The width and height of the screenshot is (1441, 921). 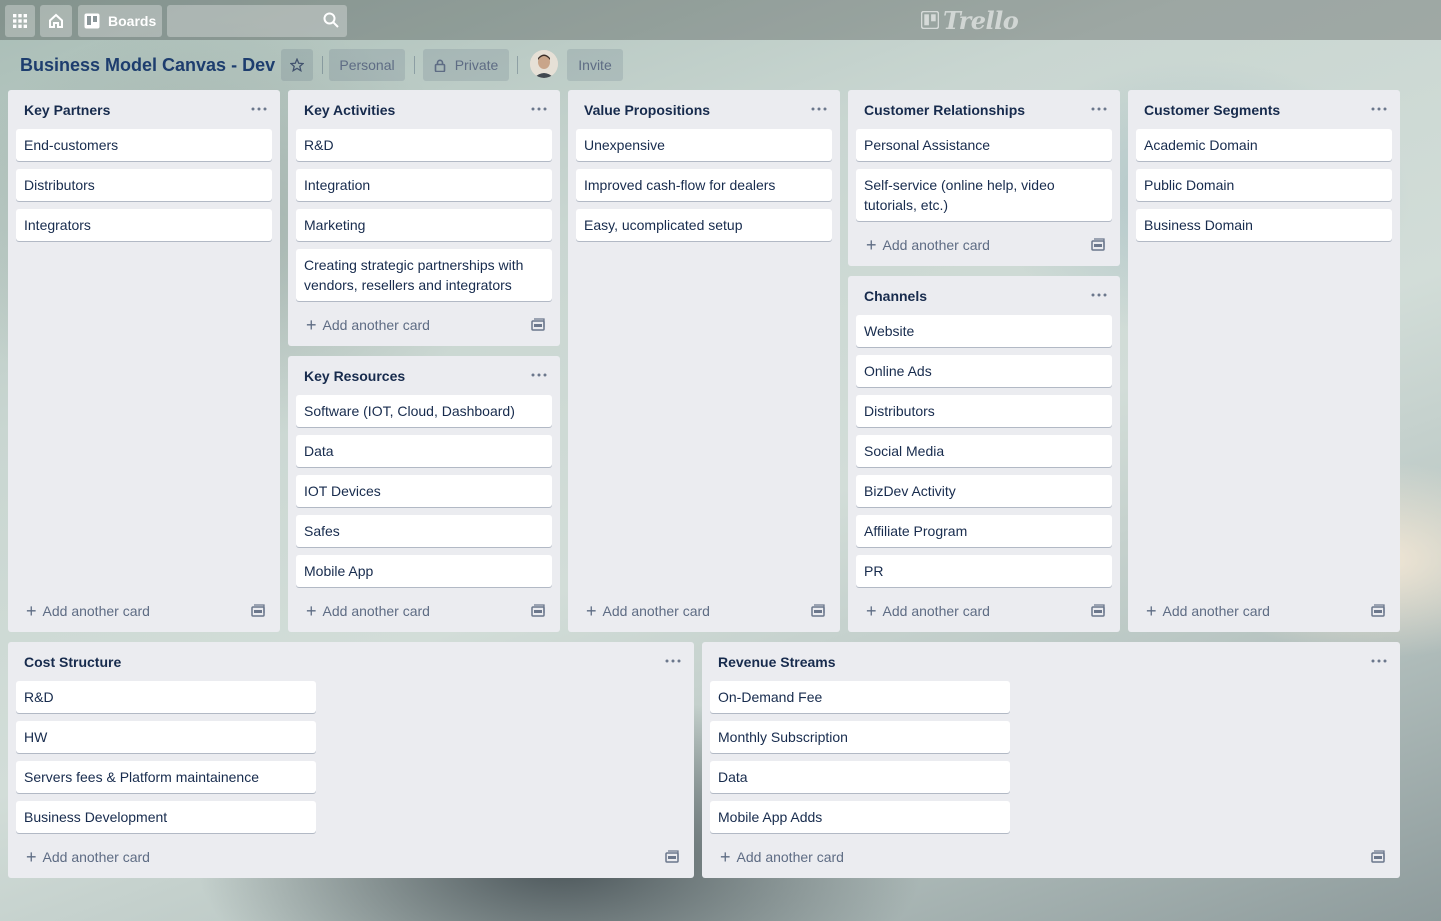 I want to click on home-button, so click(x=56, y=21).